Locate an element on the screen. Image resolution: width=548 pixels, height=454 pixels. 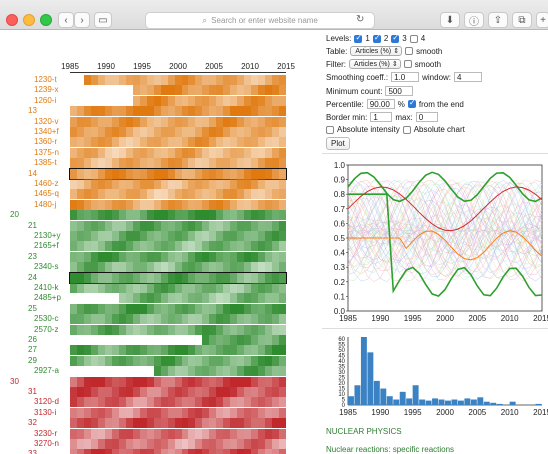
heatmap-row: 13 is located at coordinates (150, 111).